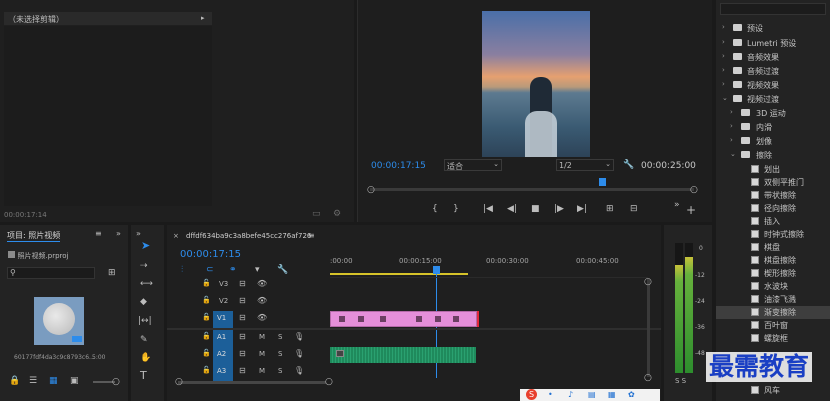 The height and width of the screenshot is (401, 830). What do you see at coordinates (257, 270) in the screenshot?
I see `marker-icon: ▾` at bounding box center [257, 270].